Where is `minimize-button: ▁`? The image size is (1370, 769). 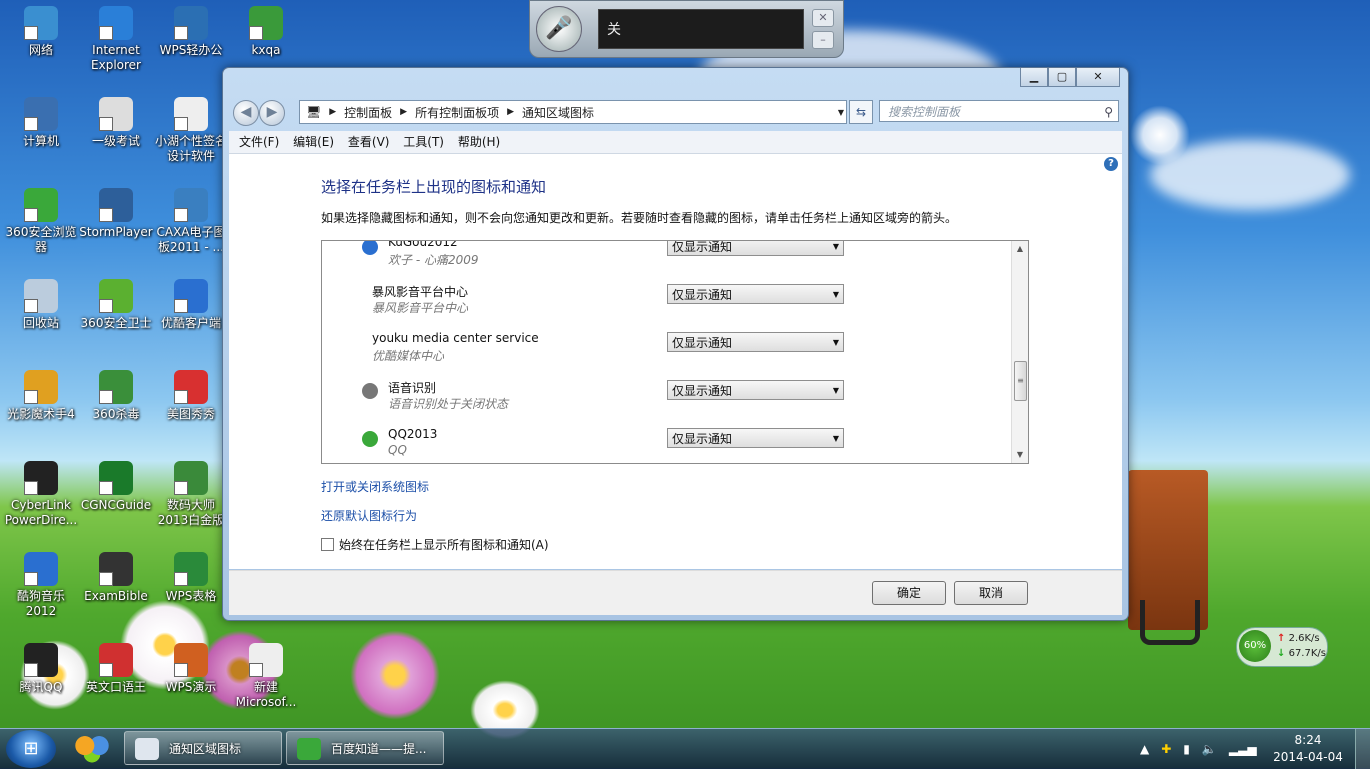
minimize-button: ▁ is located at coordinates (1034, 77).